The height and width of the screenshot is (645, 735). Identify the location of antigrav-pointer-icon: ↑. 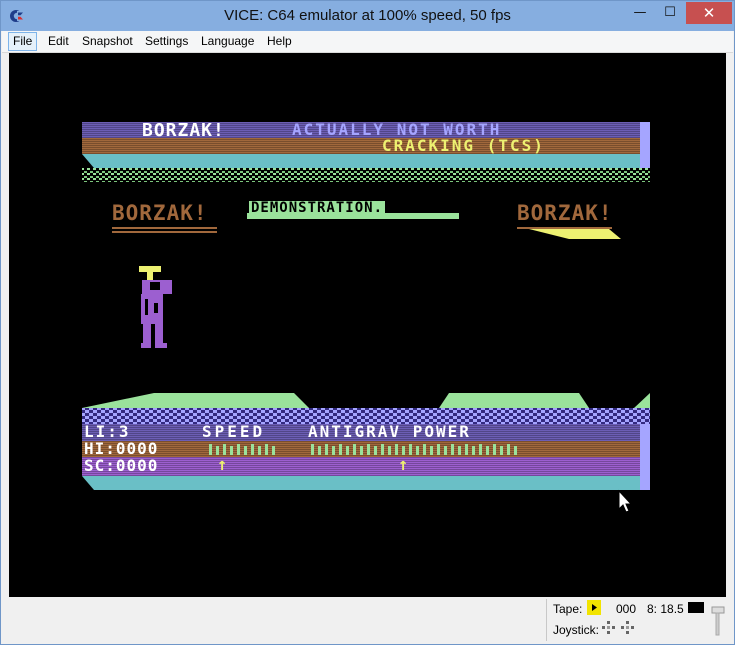
(403, 465).